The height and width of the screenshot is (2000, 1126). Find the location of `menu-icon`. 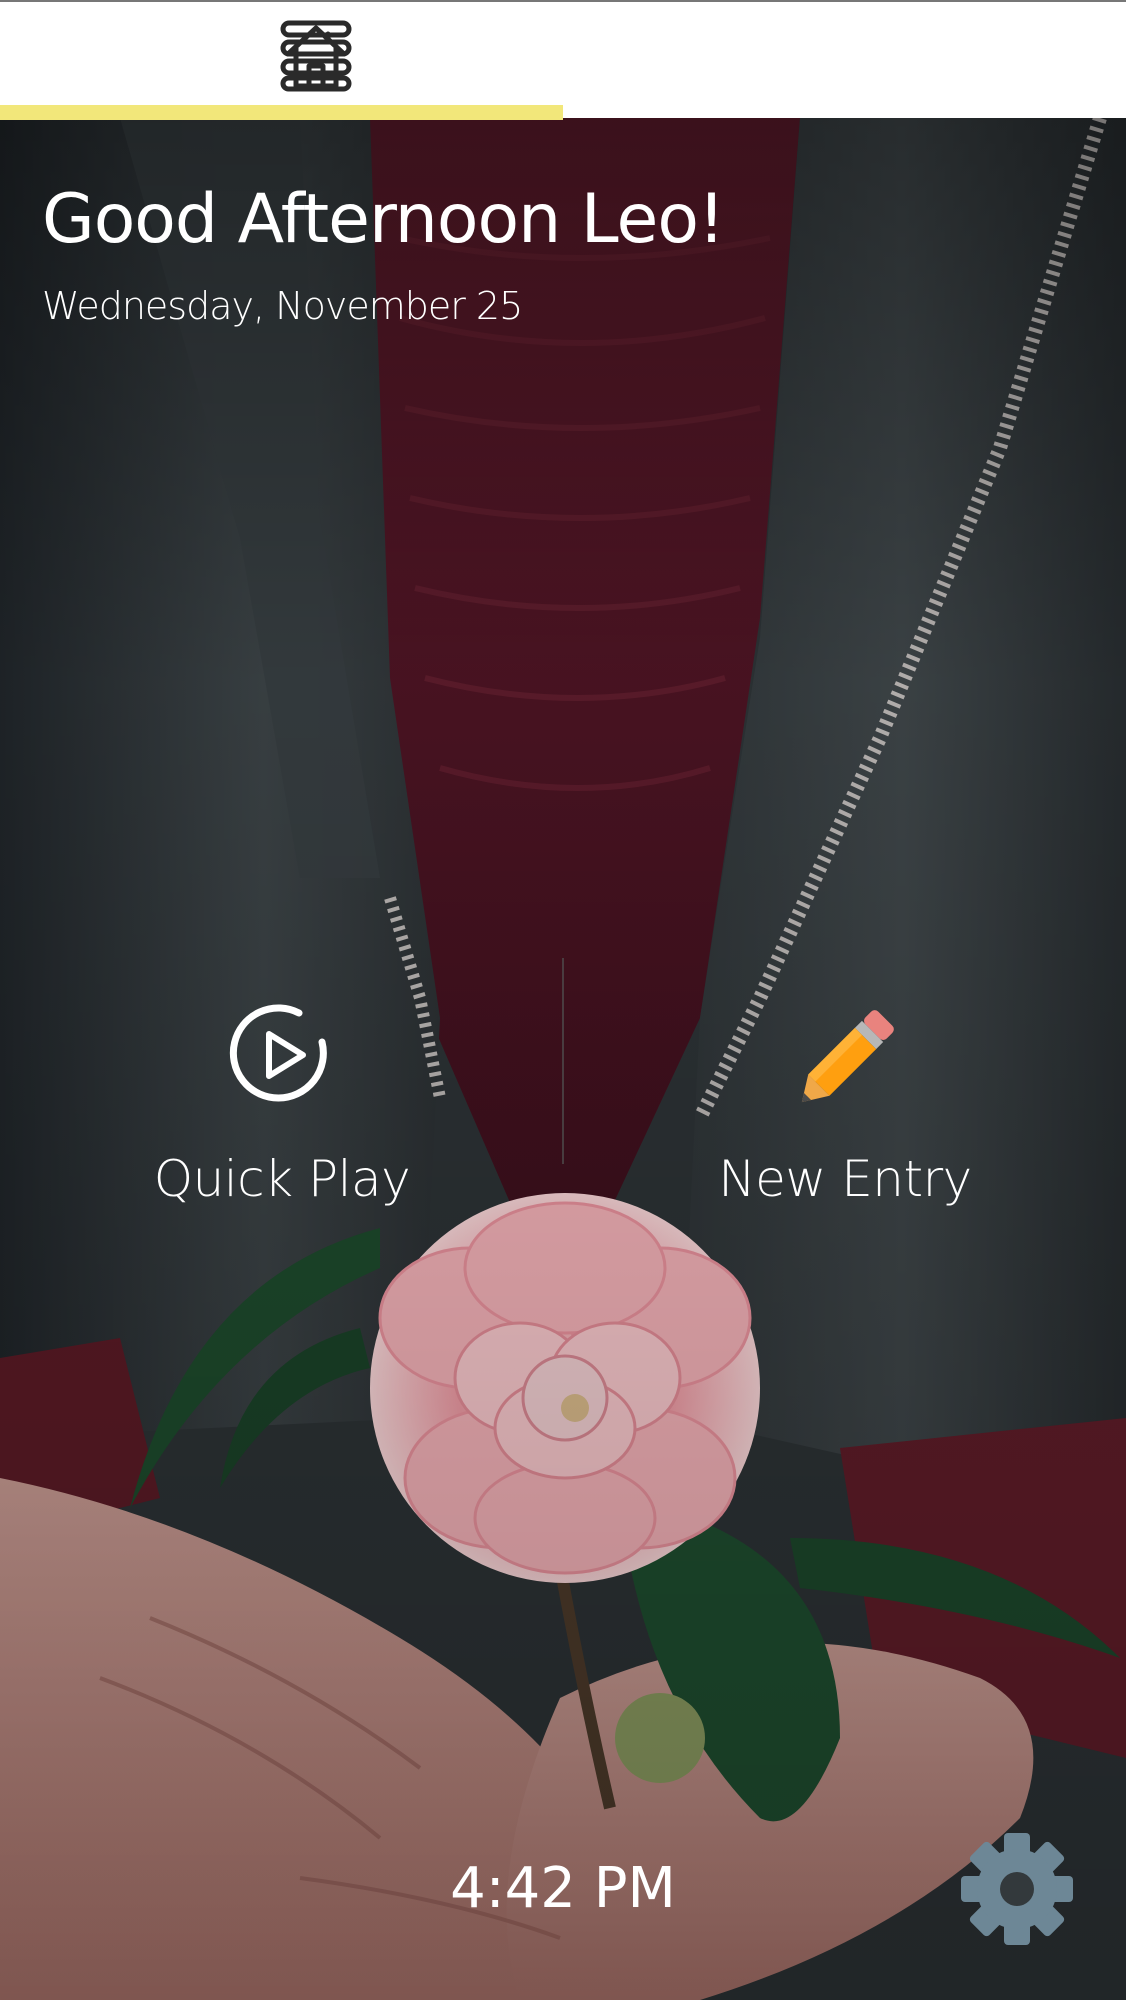

menu-icon is located at coordinates (316, 58).